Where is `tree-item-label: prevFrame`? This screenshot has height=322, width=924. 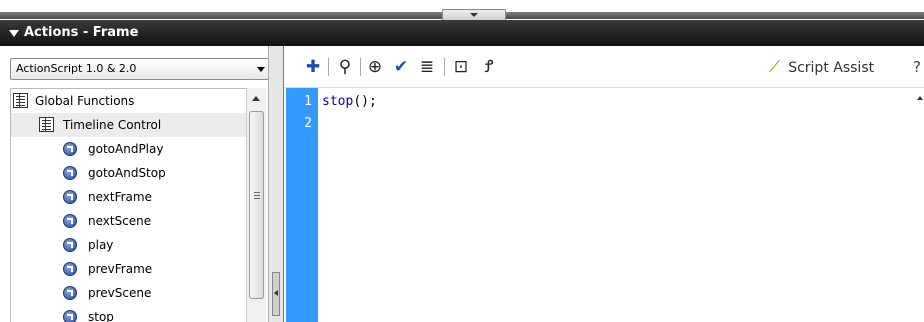 tree-item-label: prevFrame is located at coordinates (120, 269).